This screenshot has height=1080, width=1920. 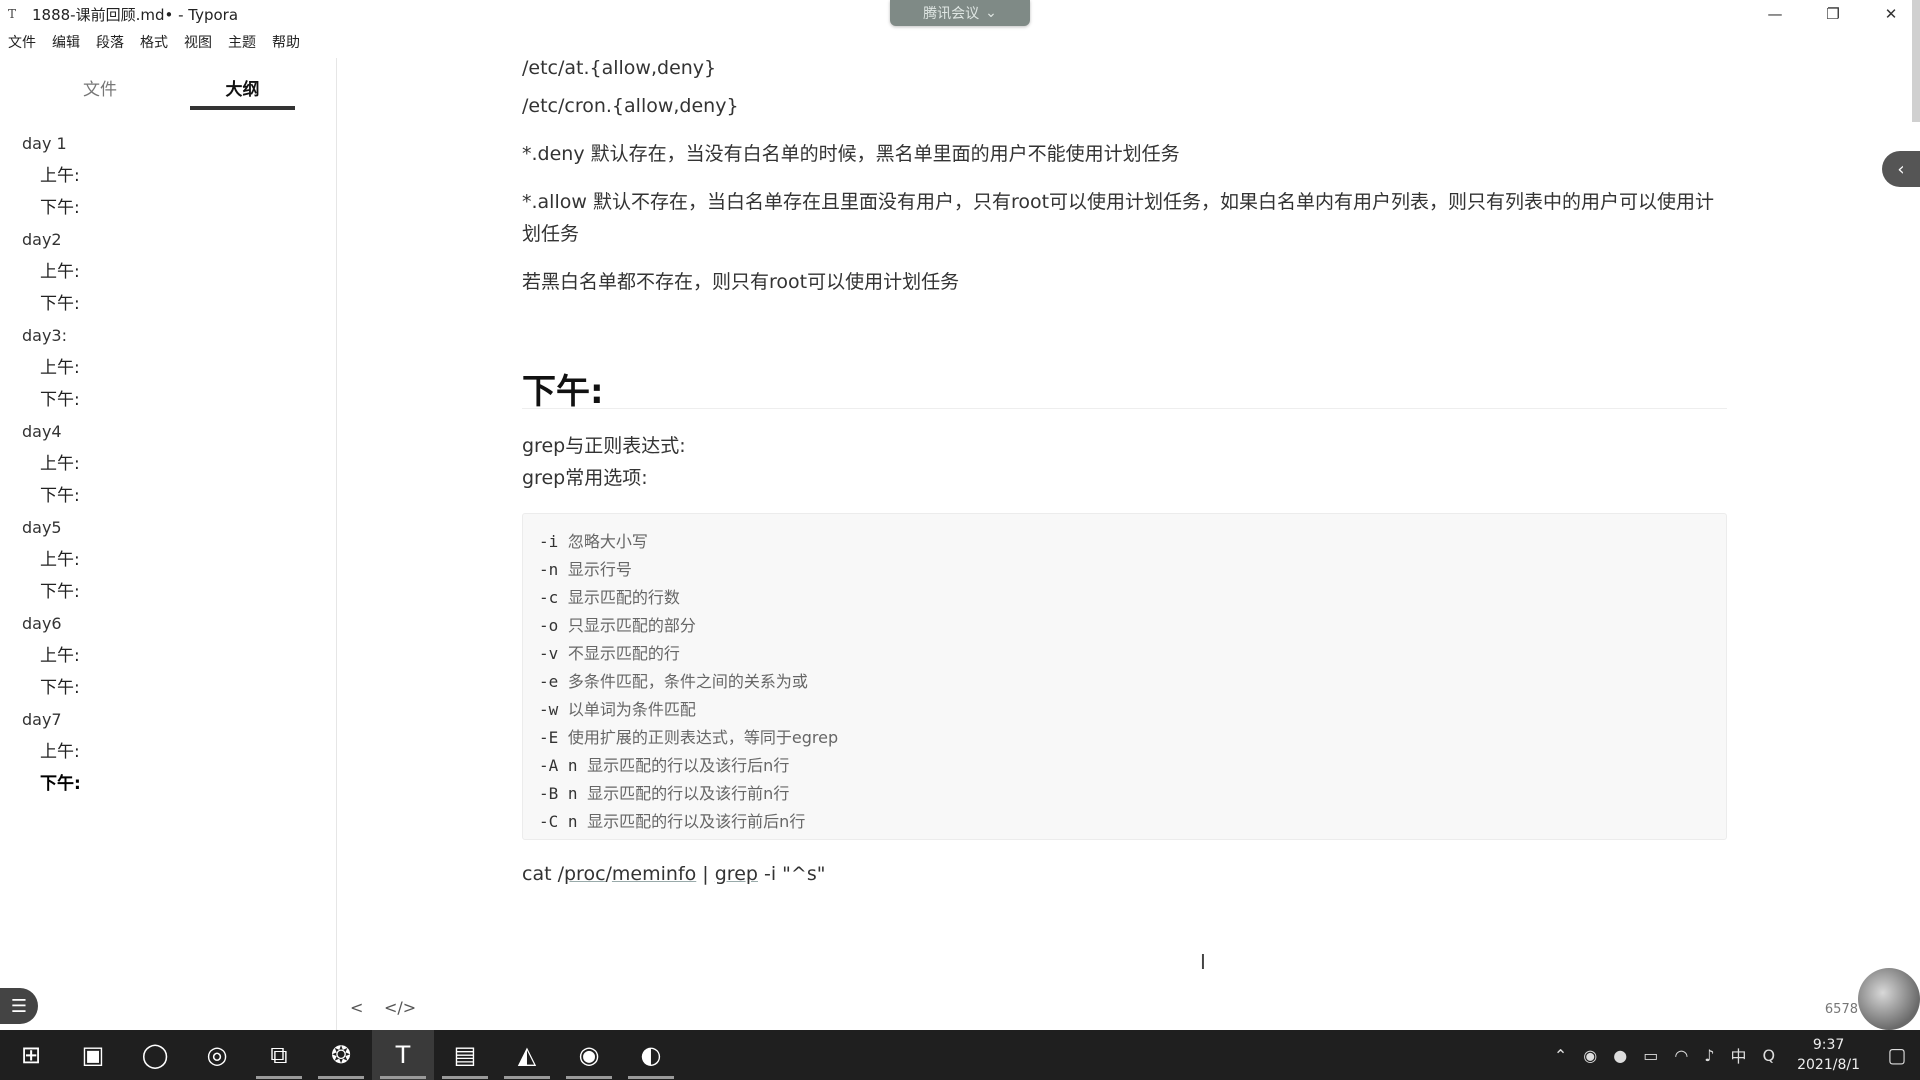 What do you see at coordinates (403, 1055) in the screenshot?
I see `typora-icon: T` at bounding box center [403, 1055].